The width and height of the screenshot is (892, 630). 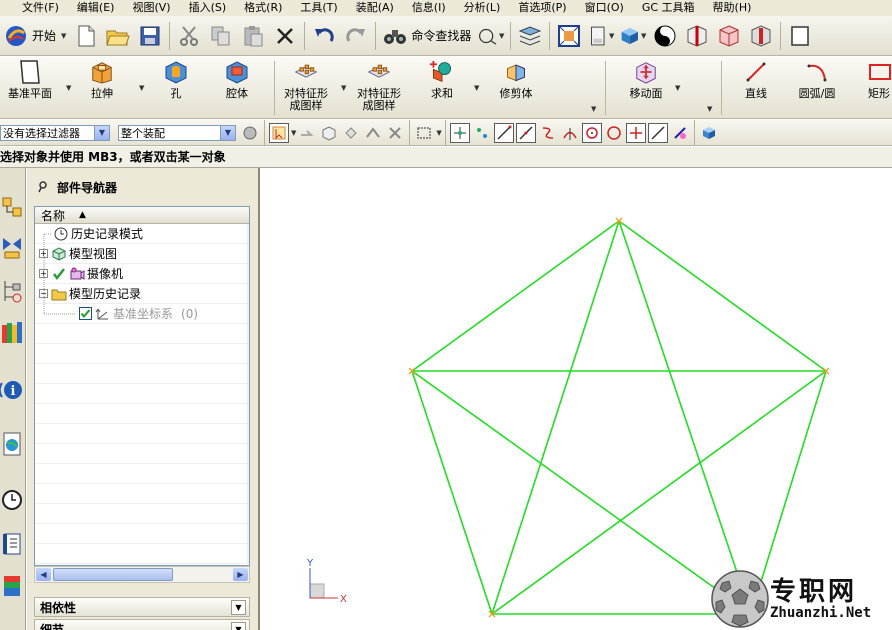 What do you see at coordinates (657, 132) in the screenshot?
I see `snap-point-on-face-button` at bounding box center [657, 132].